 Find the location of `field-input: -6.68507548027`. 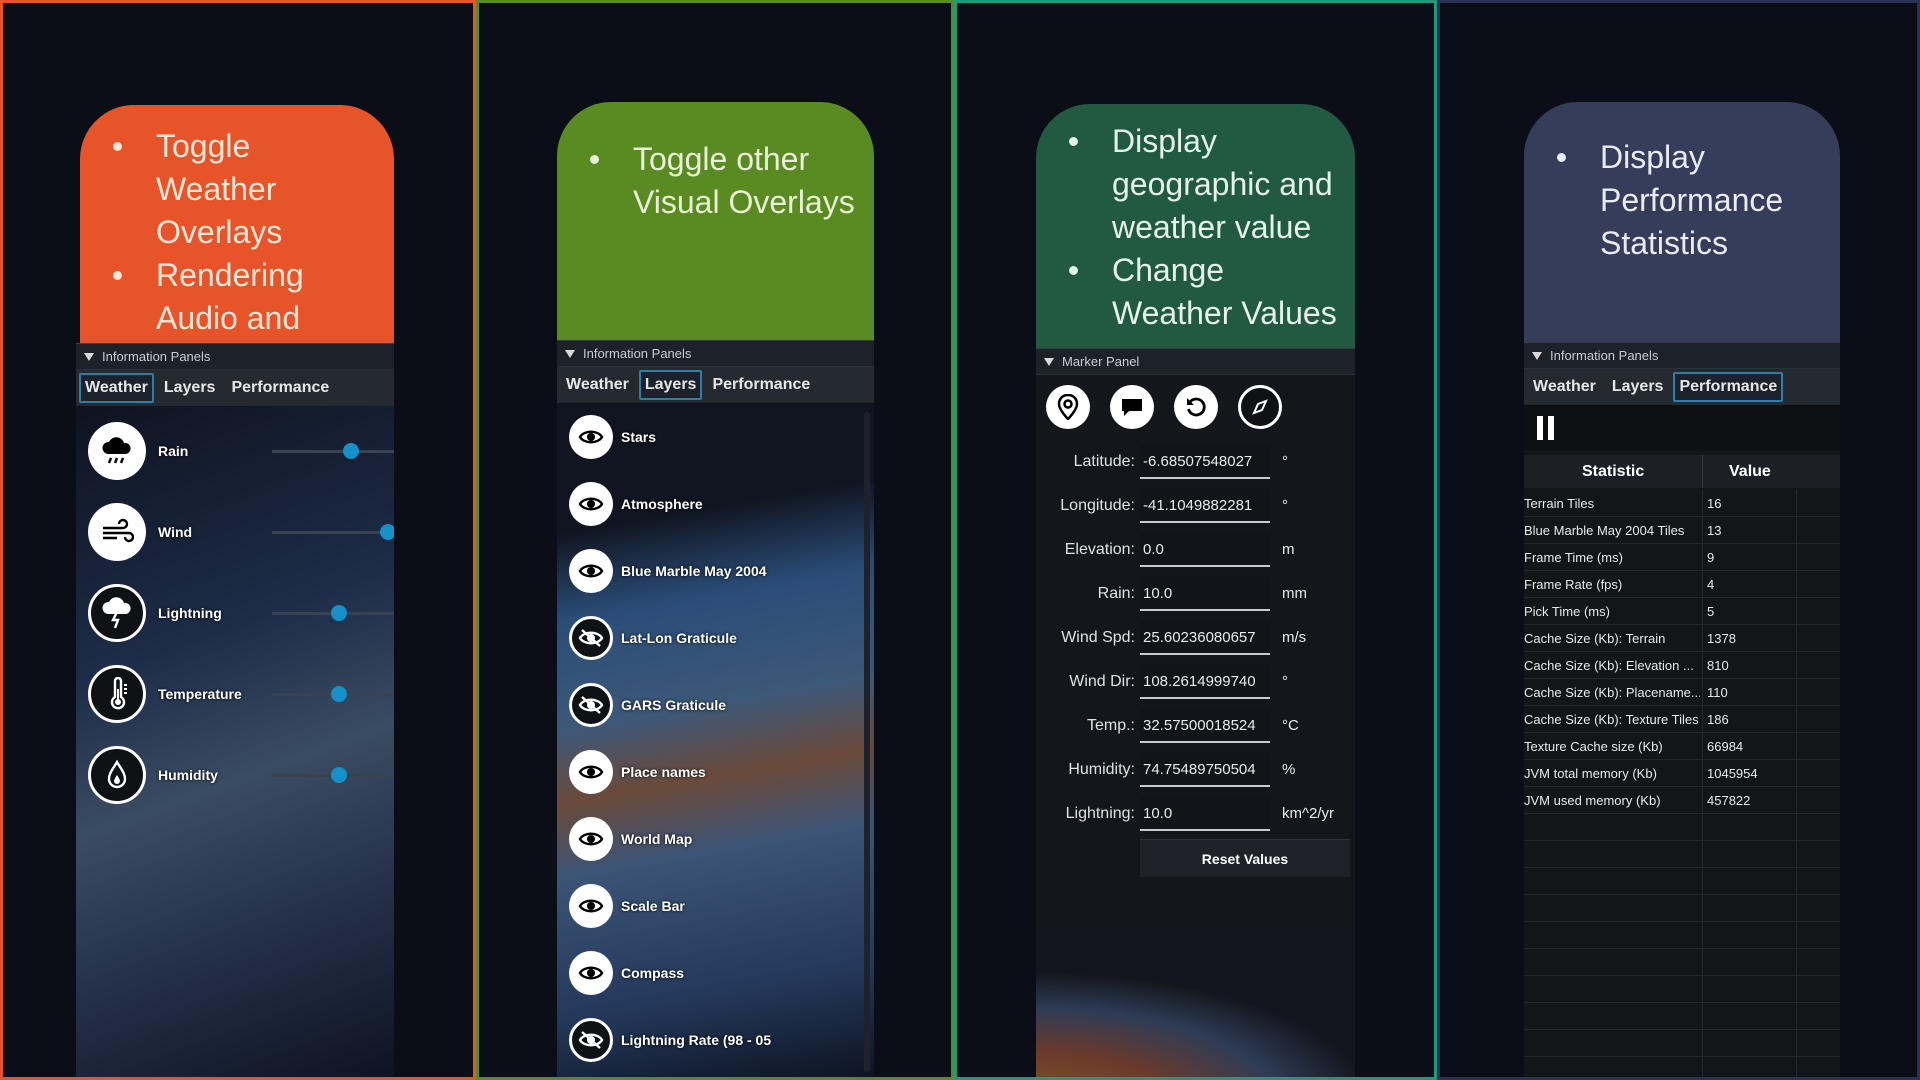

field-input: -6.68507548027 is located at coordinates (1205, 462).